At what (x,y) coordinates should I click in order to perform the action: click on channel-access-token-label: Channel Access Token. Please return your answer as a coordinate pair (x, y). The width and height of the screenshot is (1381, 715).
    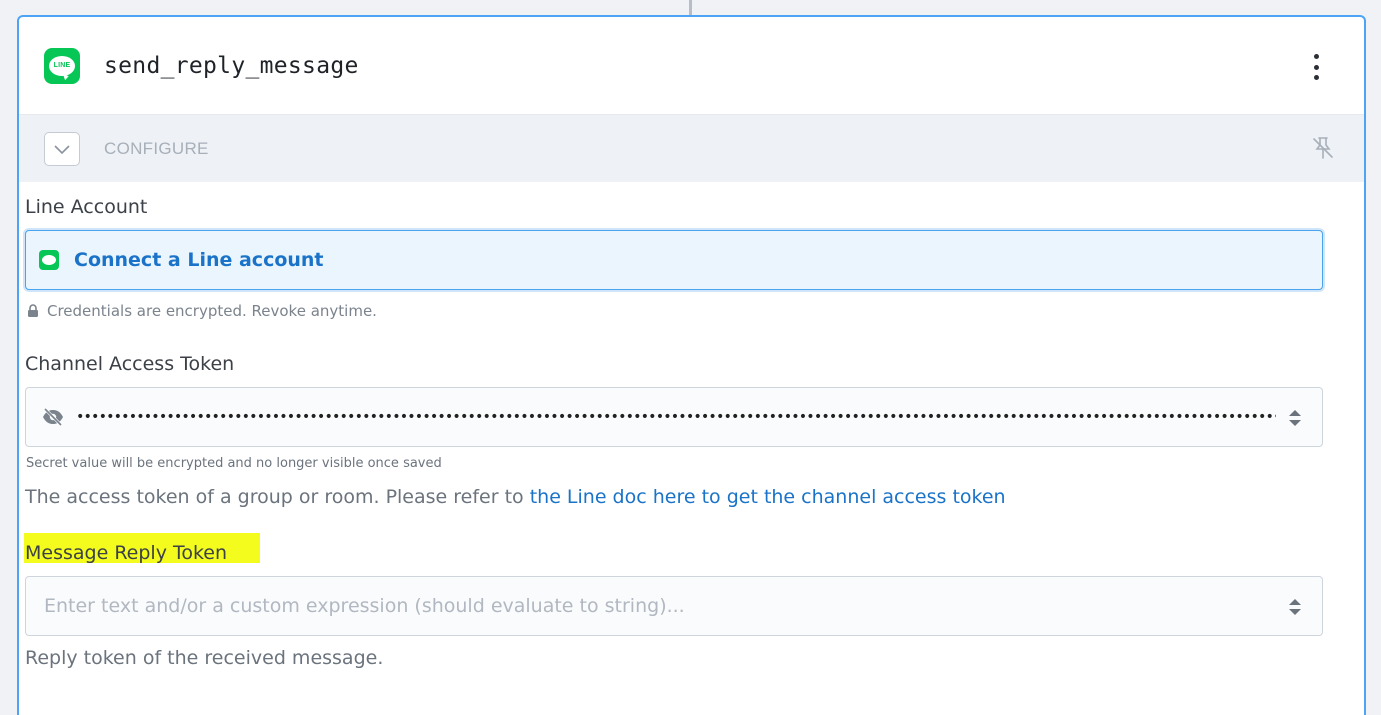
    Looking at the image, I should click on (130, 364).